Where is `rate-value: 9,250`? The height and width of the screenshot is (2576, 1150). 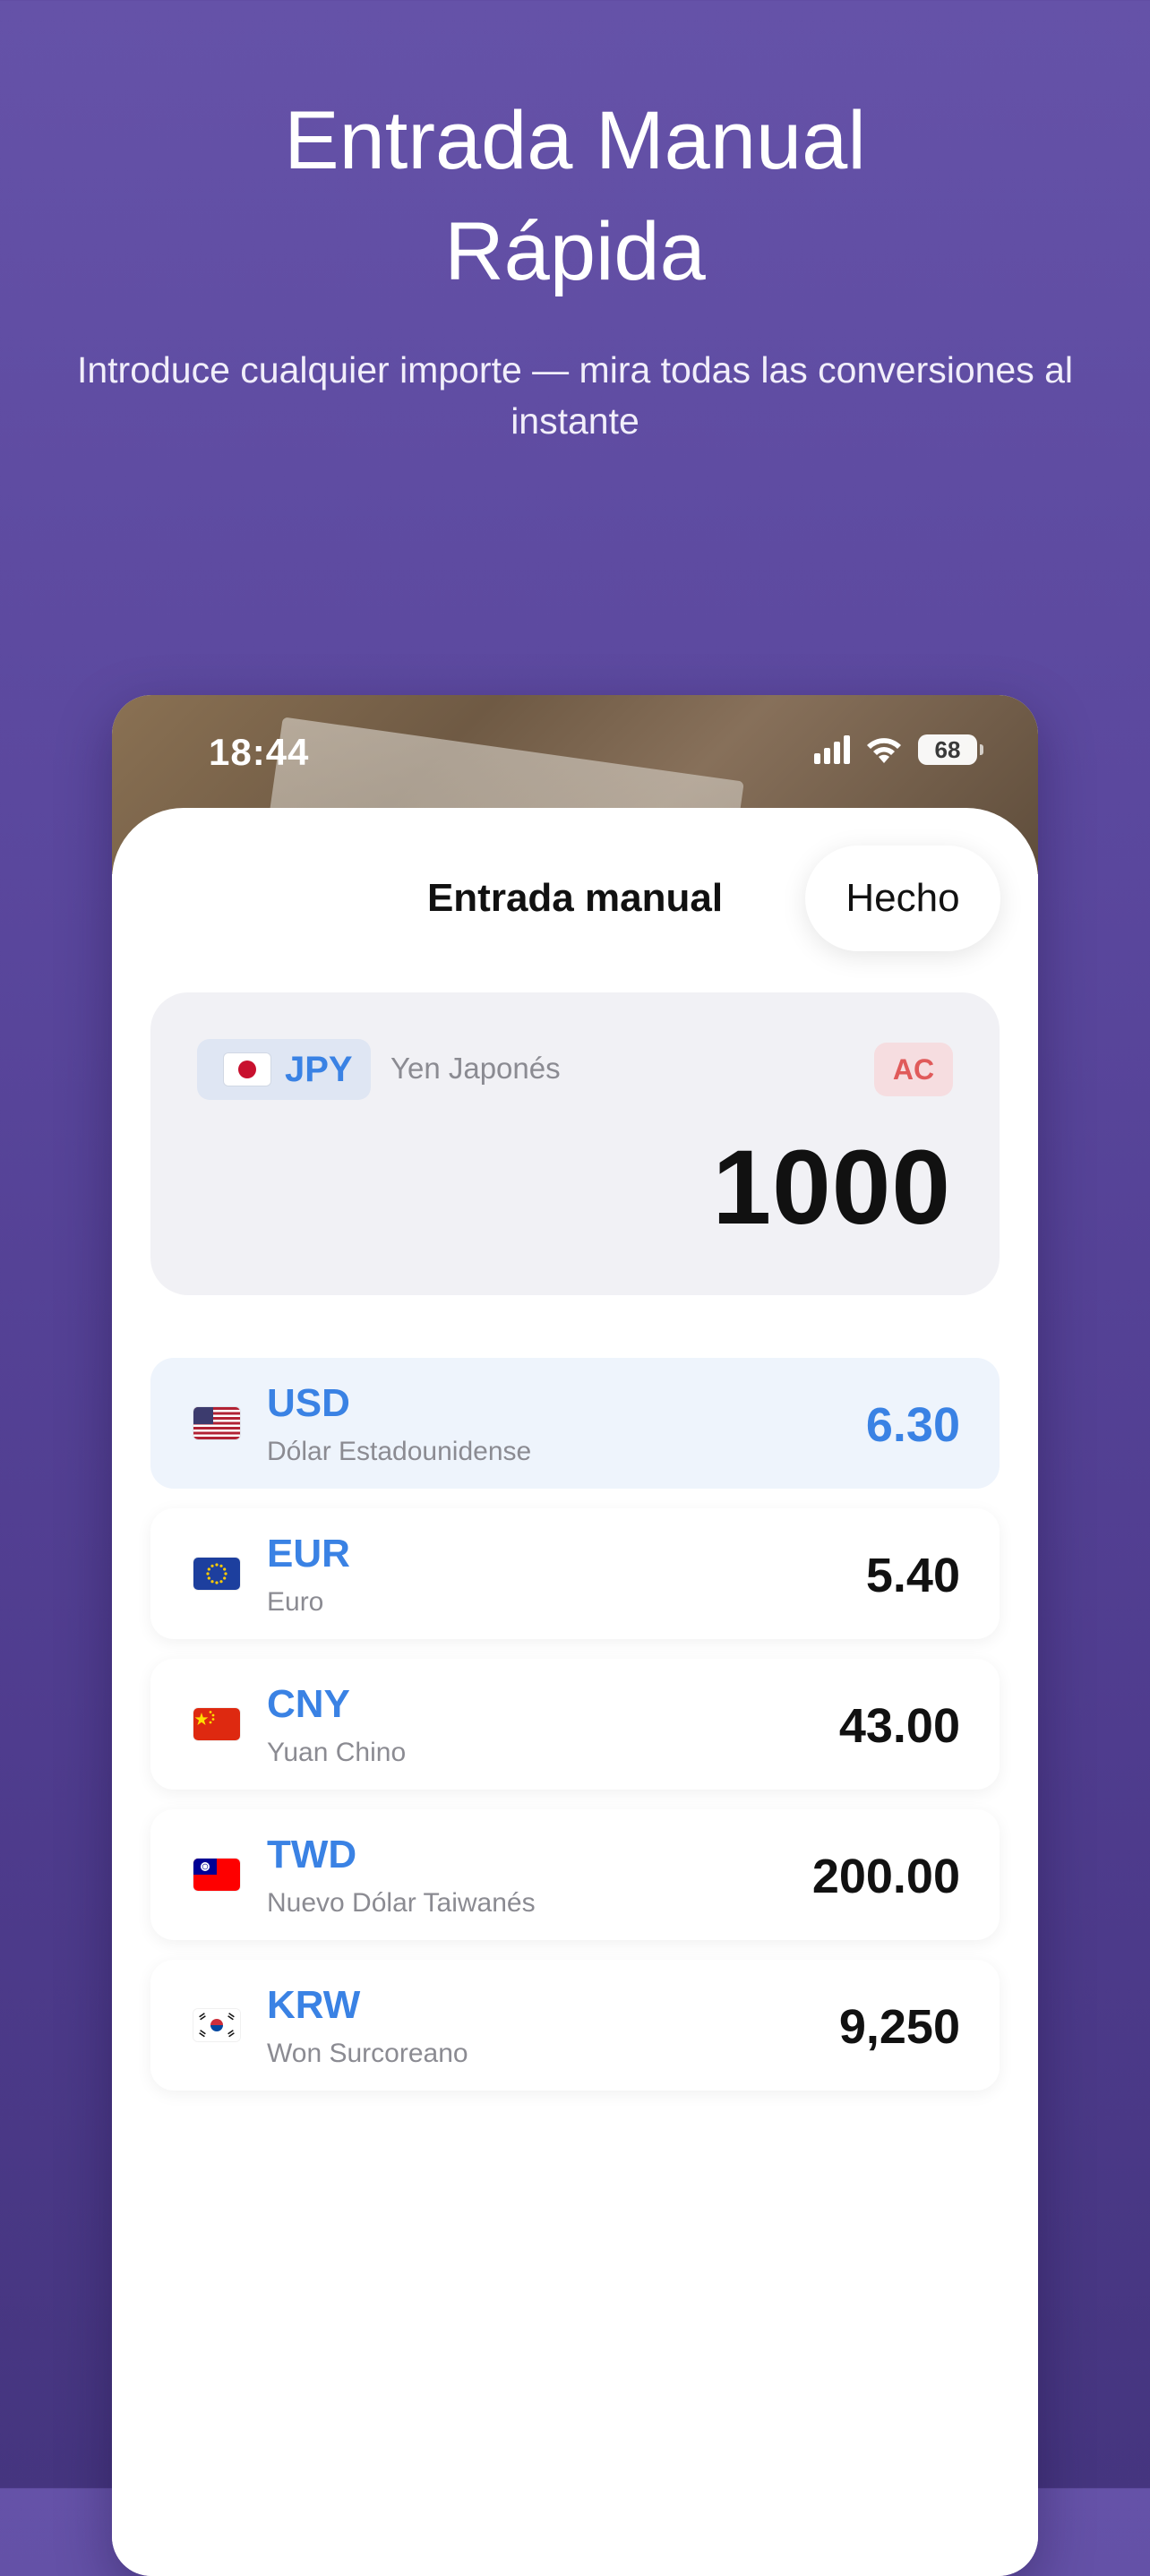
rate-value: 9,250 is located at coordinates (899, 2027).